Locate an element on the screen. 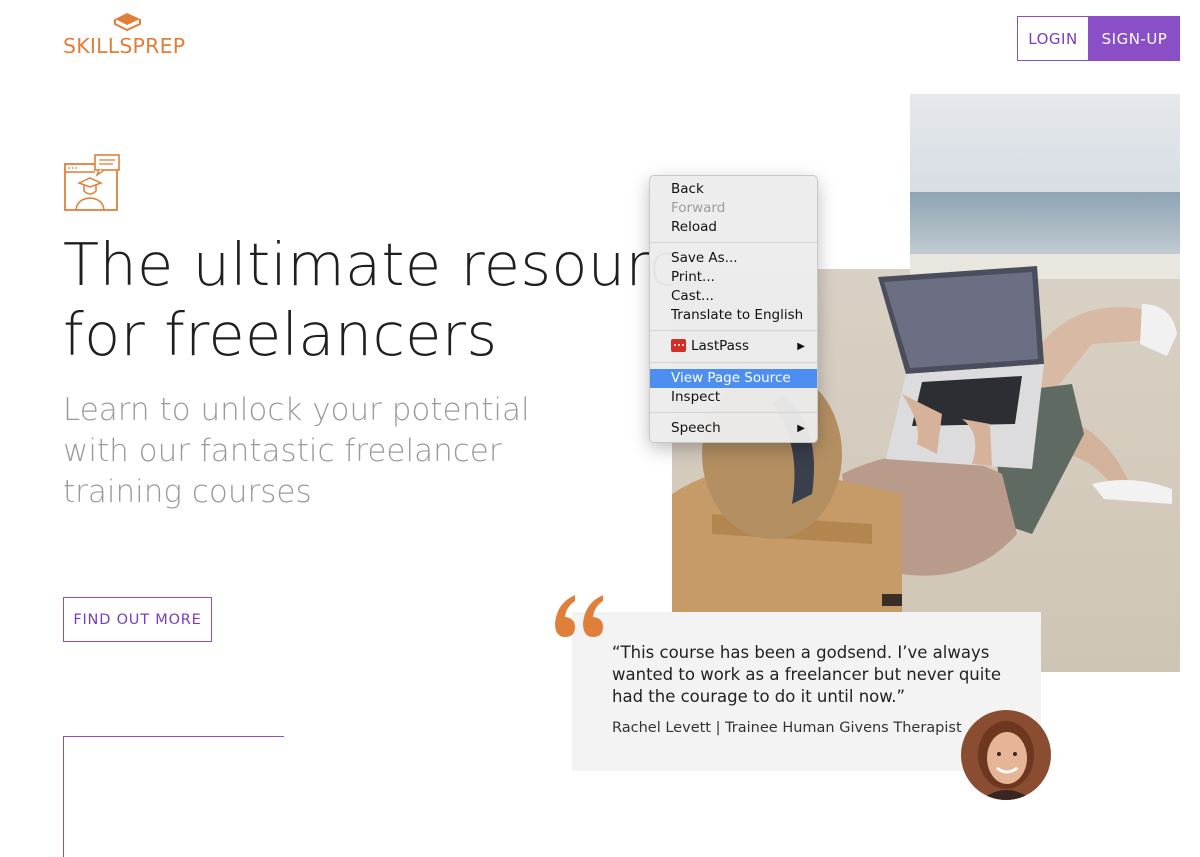 Image resolution: width=1200 pixels, height=857 pixels. menu-item-lastpass: LastPass ▶ is located at coordinates (733, 346).